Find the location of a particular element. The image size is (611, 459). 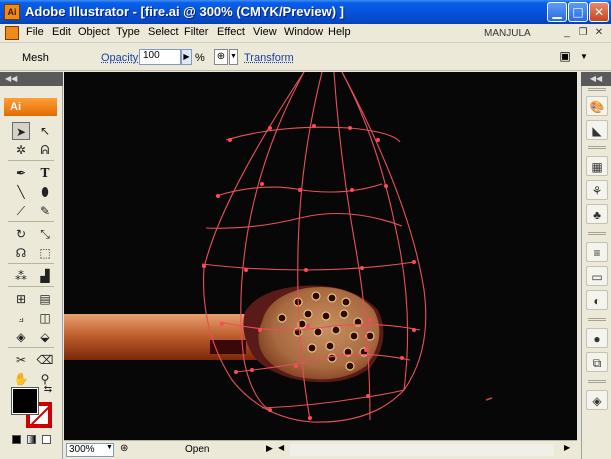

layers-icon: ◈ is located at coordinates (597, 400).